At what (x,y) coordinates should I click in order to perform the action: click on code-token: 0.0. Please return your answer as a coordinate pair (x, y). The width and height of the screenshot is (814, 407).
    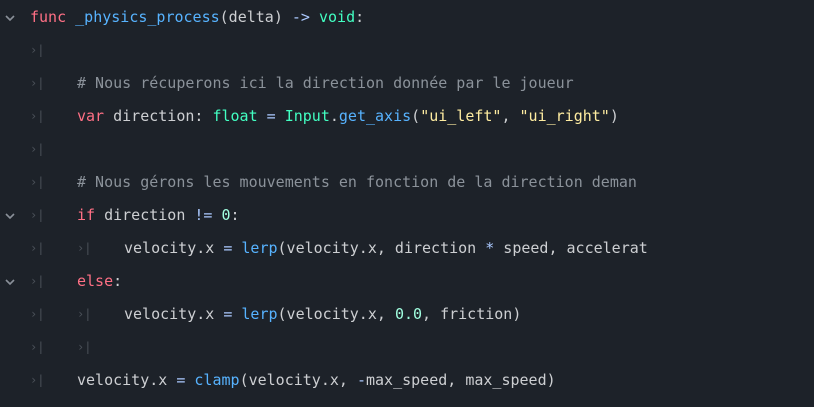
    Looking at the image, I should click on (408, 314).